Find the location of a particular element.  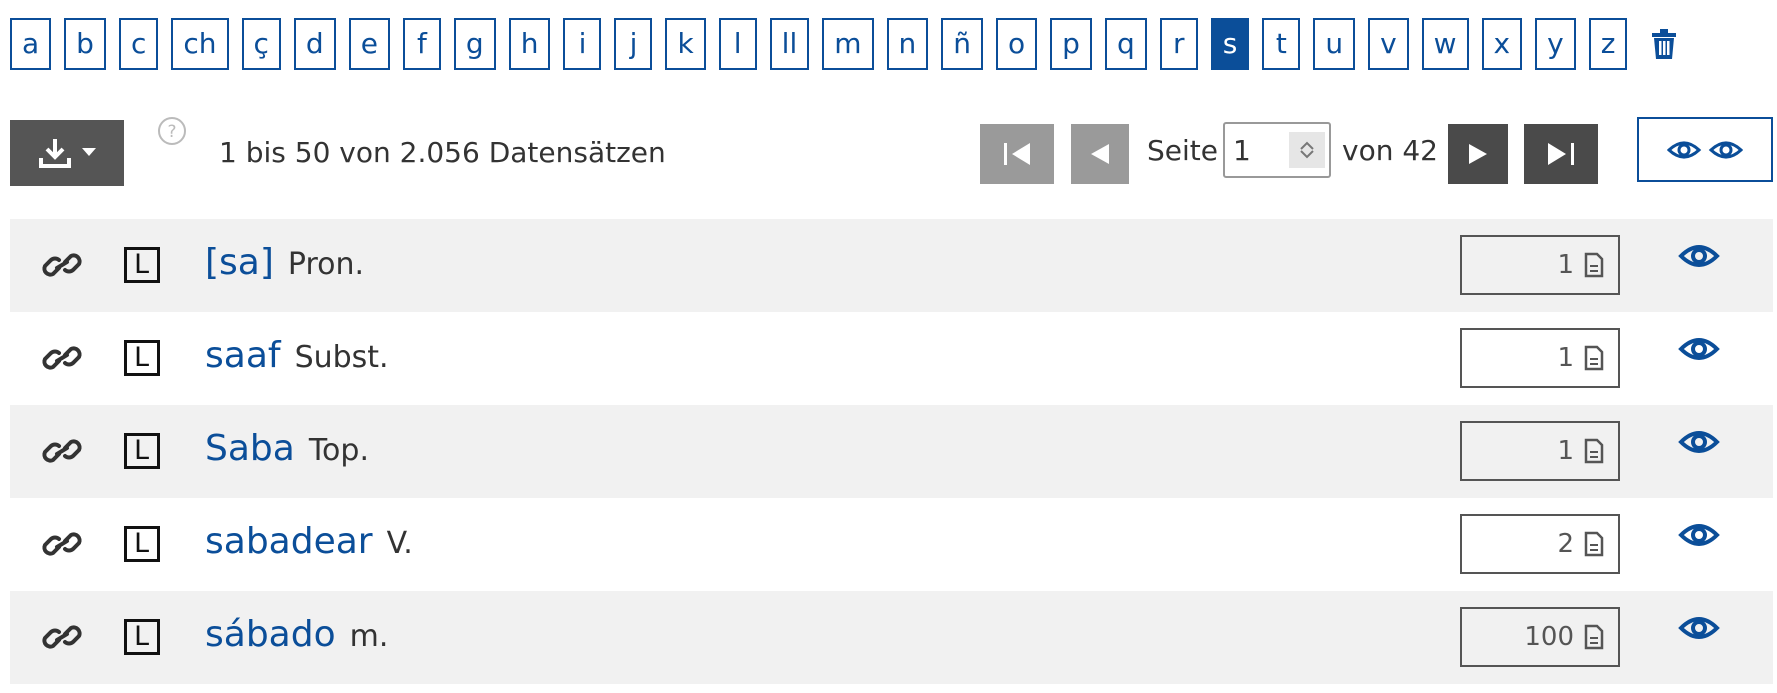

count-value: 2 is located at coordinates (1565, 544).